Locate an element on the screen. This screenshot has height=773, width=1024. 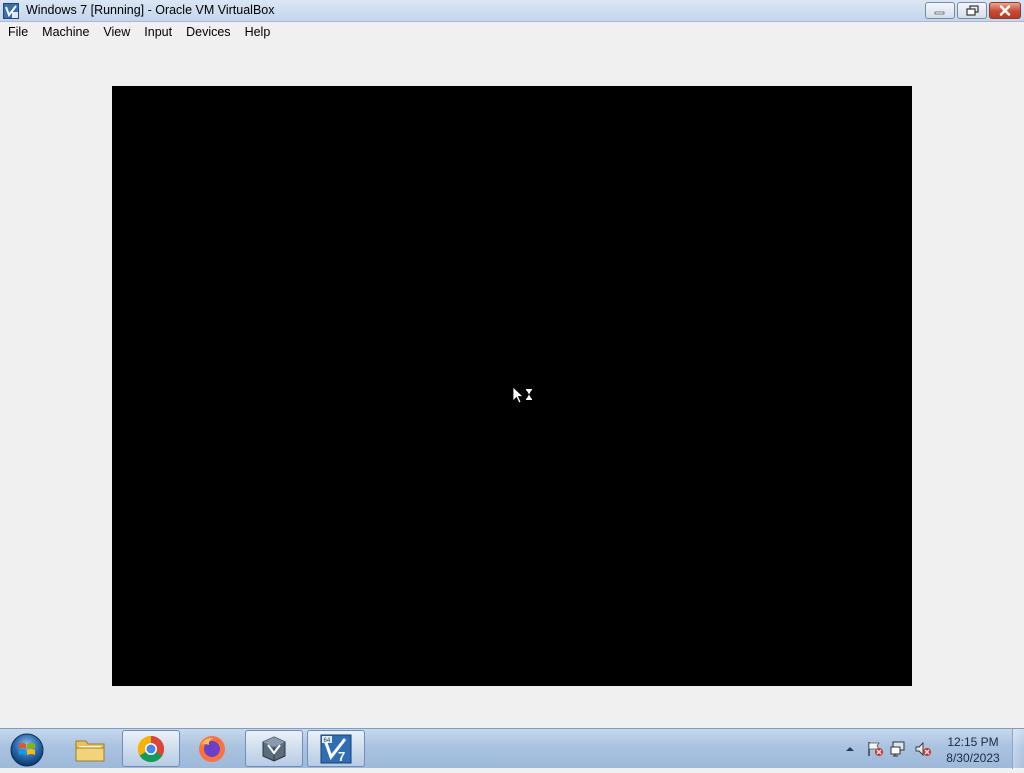
start-orb-icon is located at coordinates (27, 750).